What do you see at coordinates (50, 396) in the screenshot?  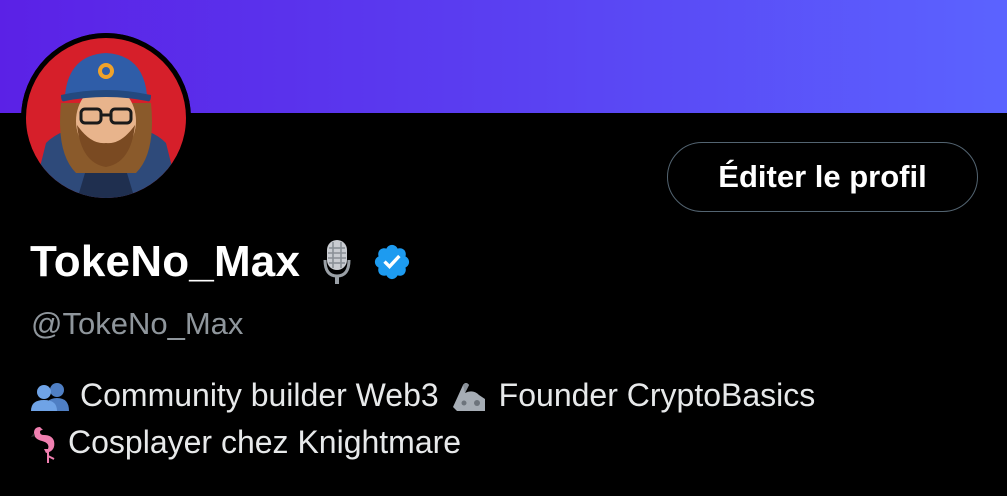 I see `busts-in-silhouette-icon` at bounding box center [50, 396].